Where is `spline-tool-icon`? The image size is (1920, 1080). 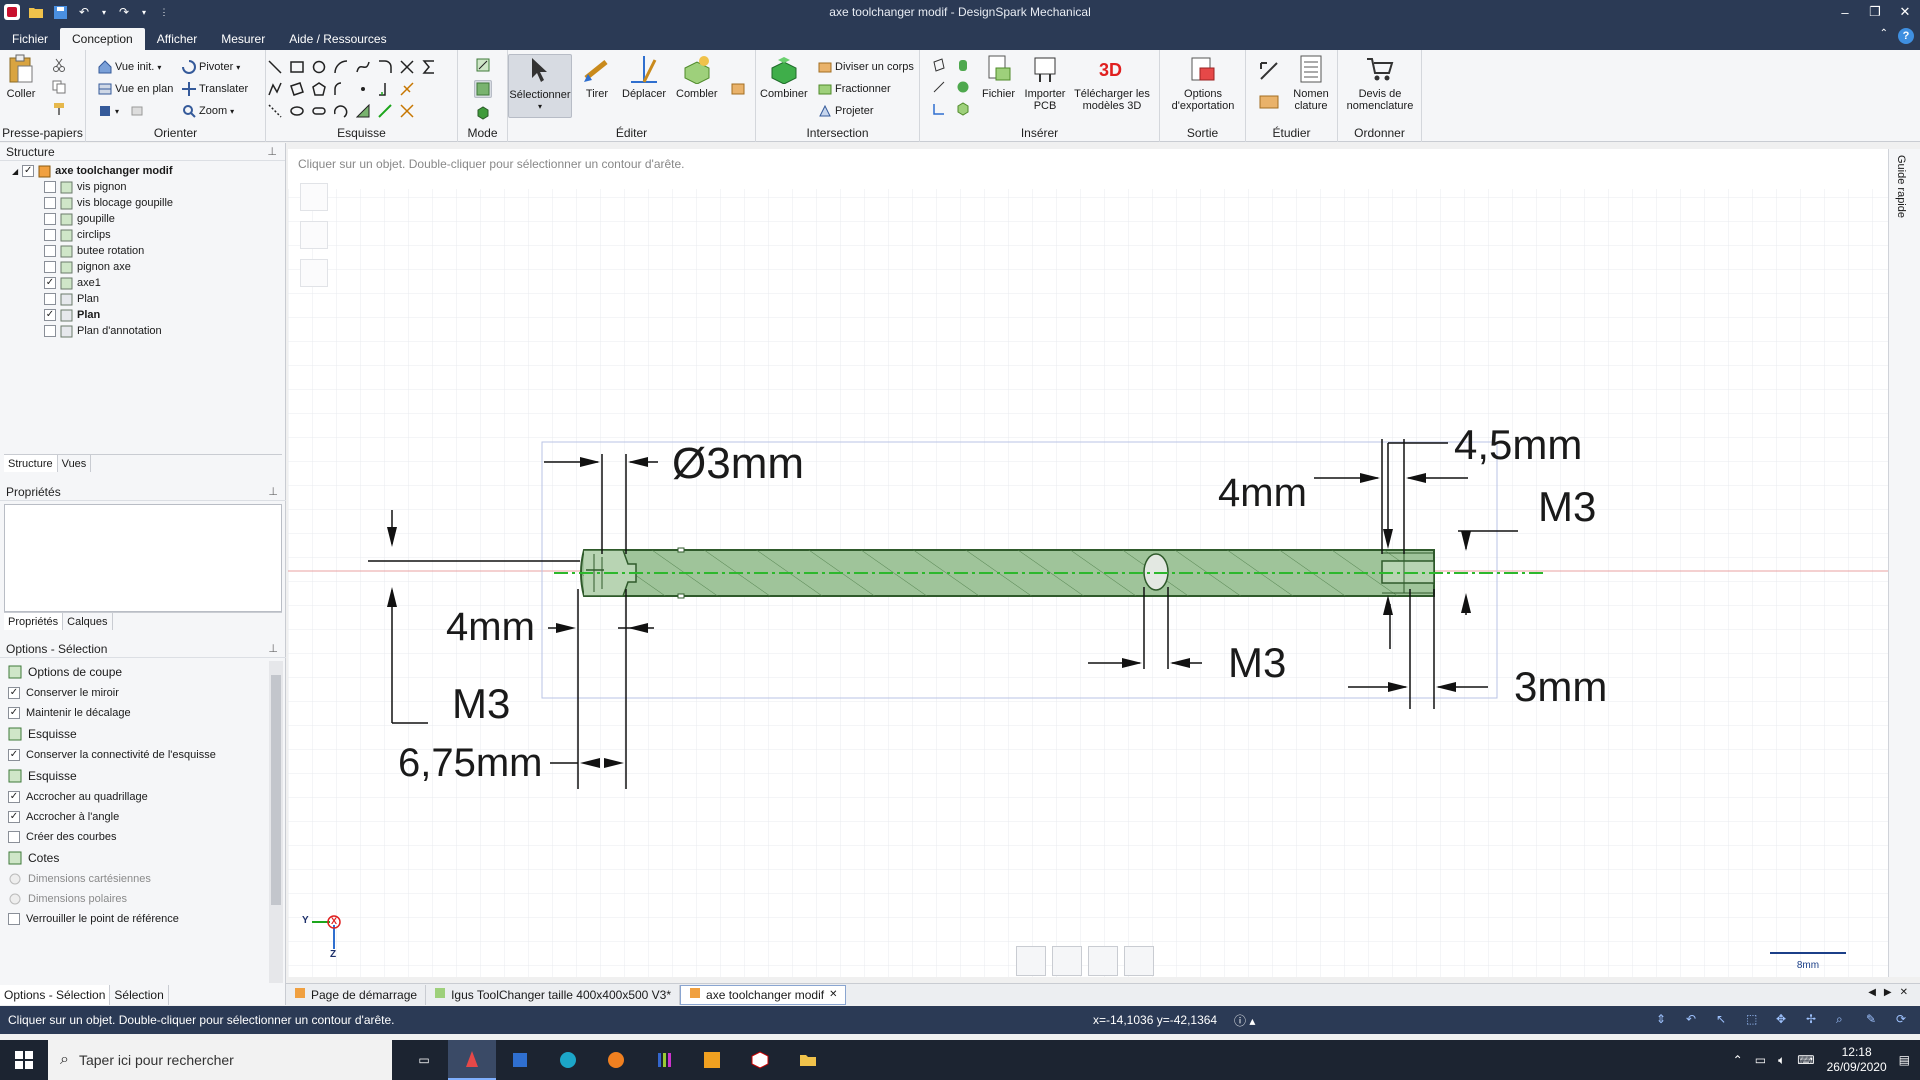 spline-tool-icon is located at coordinates (363, 67).